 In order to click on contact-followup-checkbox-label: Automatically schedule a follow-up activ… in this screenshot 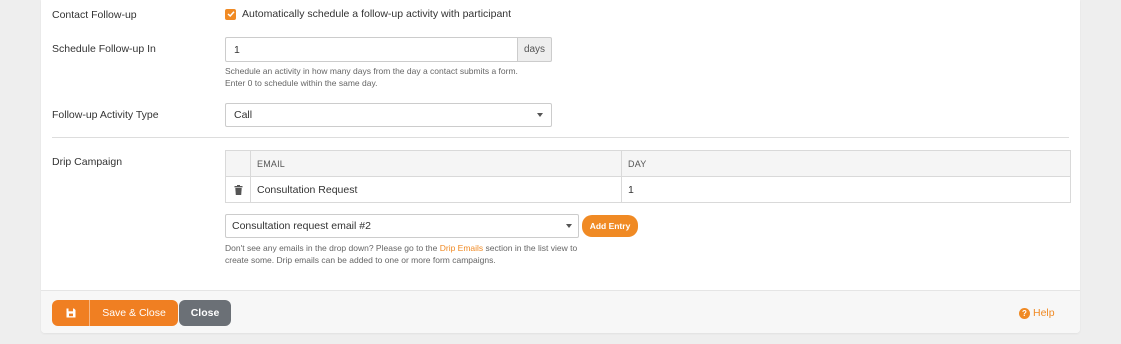, I will do `click(377, 14)`.